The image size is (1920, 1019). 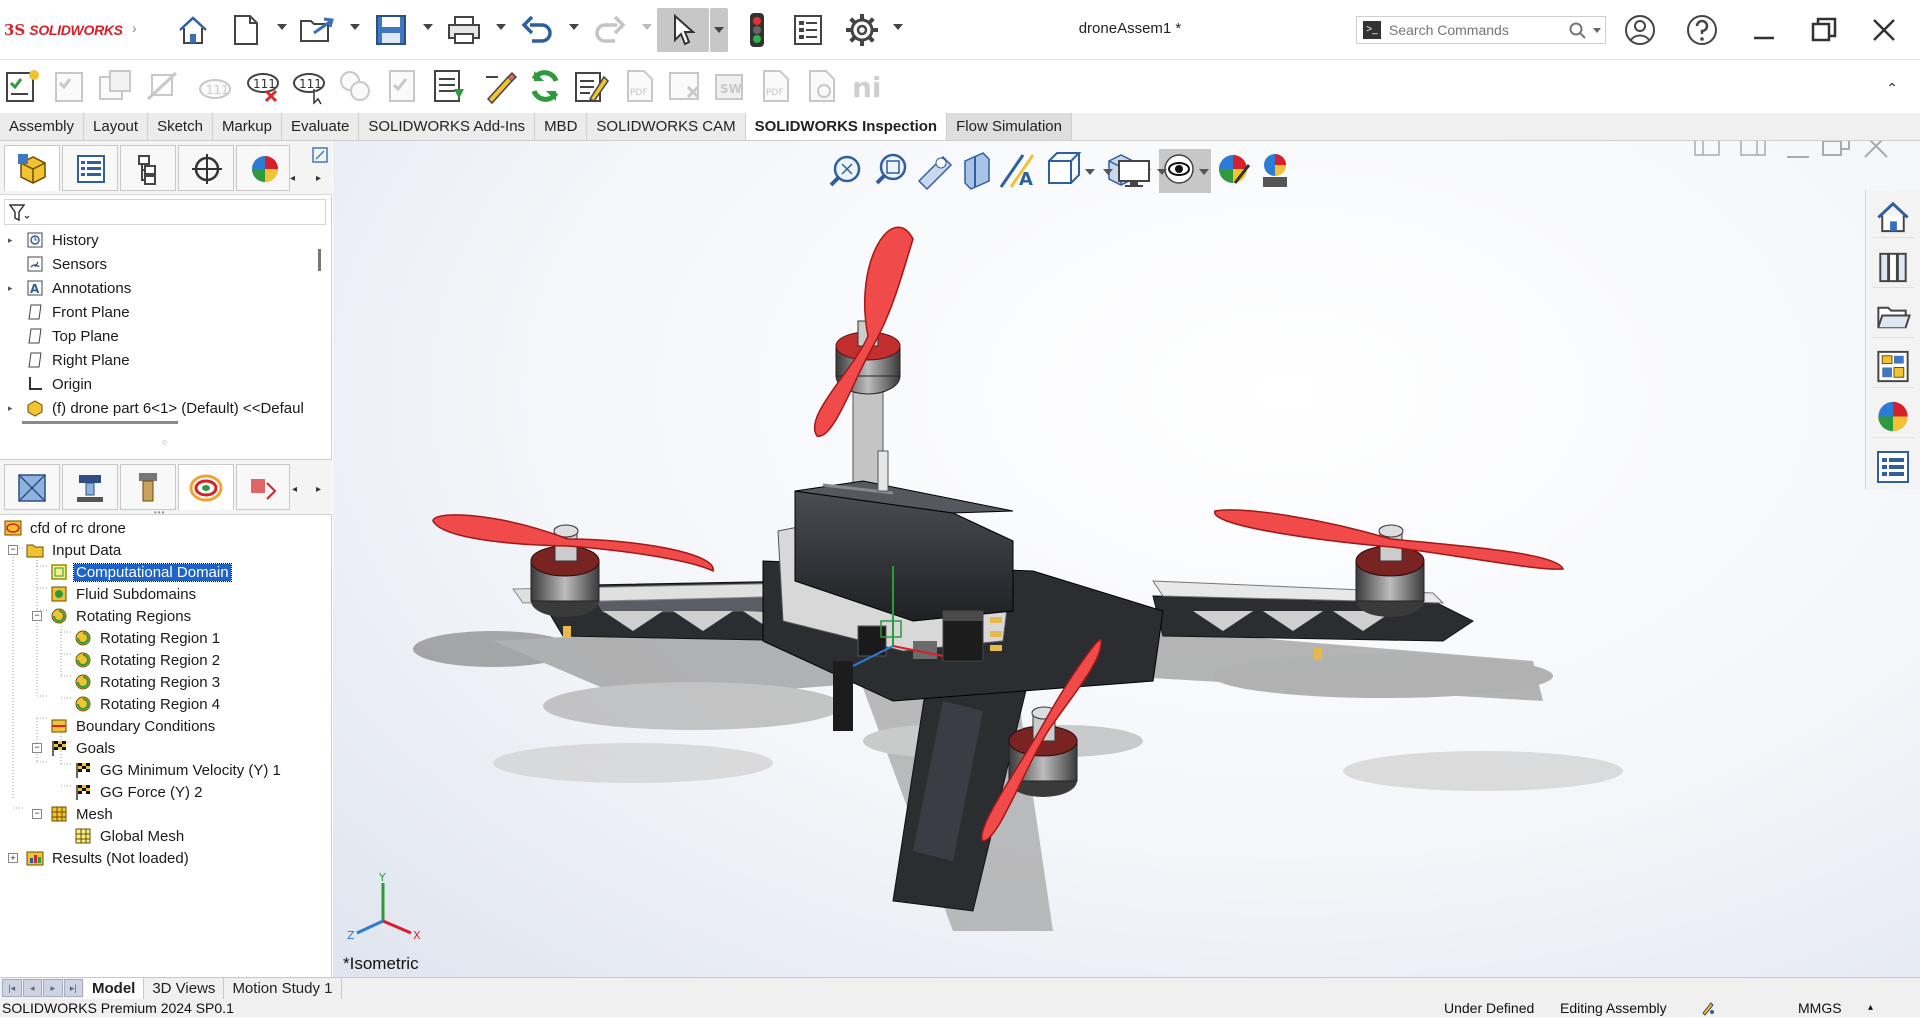 I want to click on inspection-properties-disabled-icon, so click(x=403, y=86).